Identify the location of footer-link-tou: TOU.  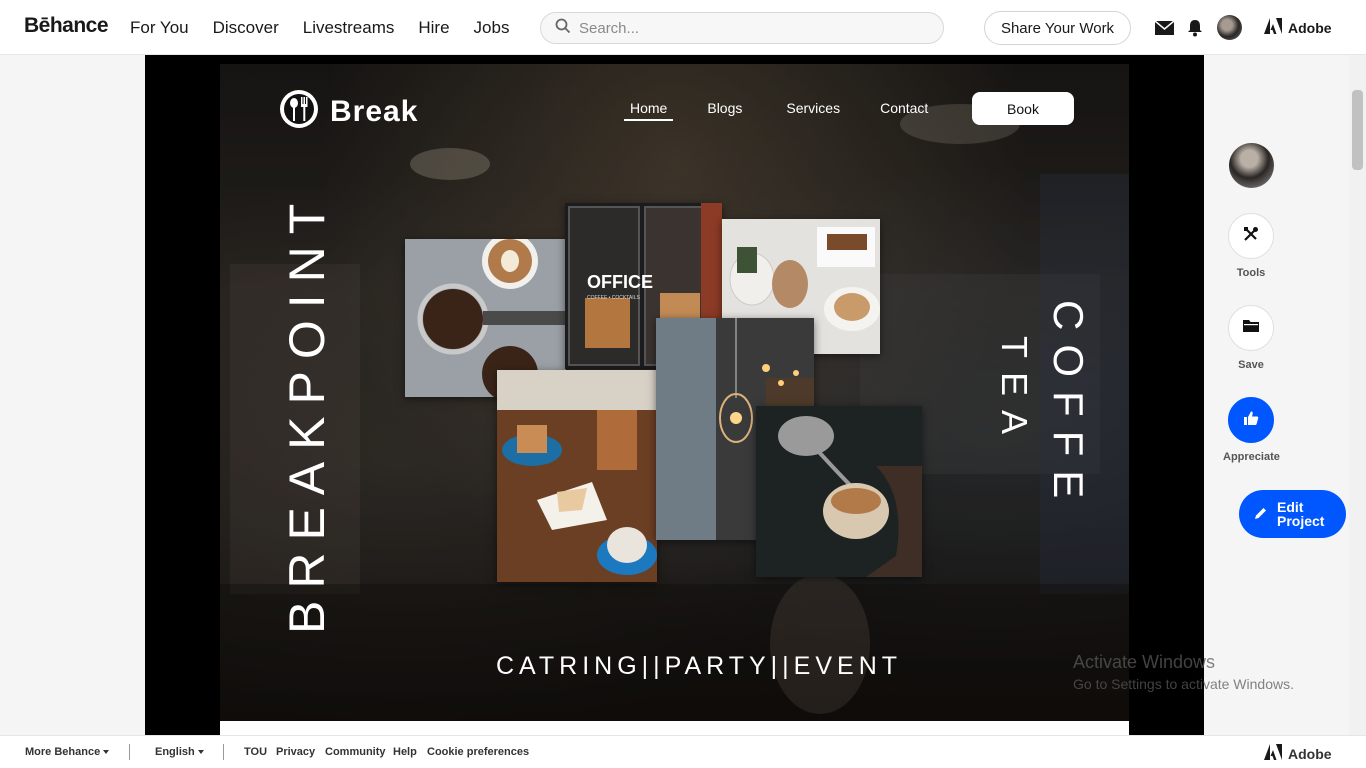
(255, 752).